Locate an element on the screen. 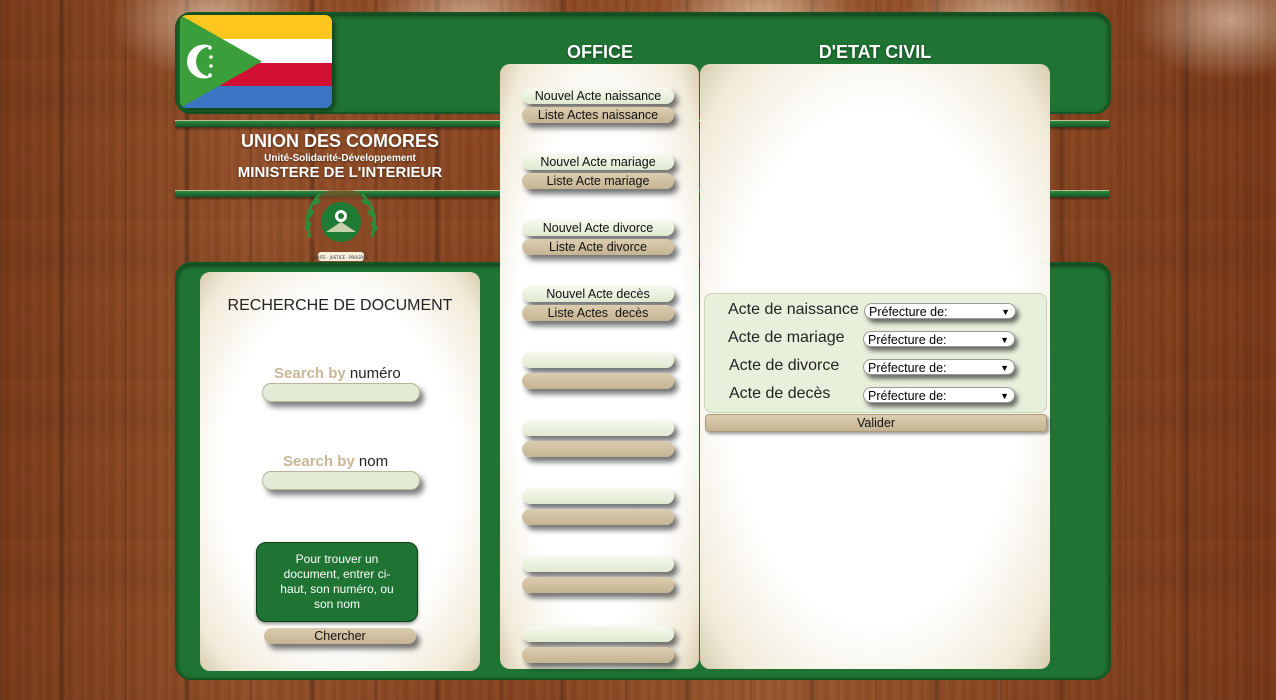  svg-text: UNITE · JUSTICE · PROGRES is located at coordinates (341, 257).